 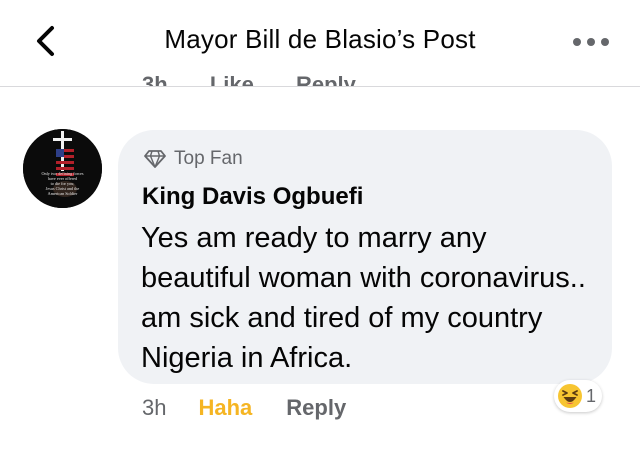 I want to click on previous-comment-time: 3h, so click(x=155, y=79).